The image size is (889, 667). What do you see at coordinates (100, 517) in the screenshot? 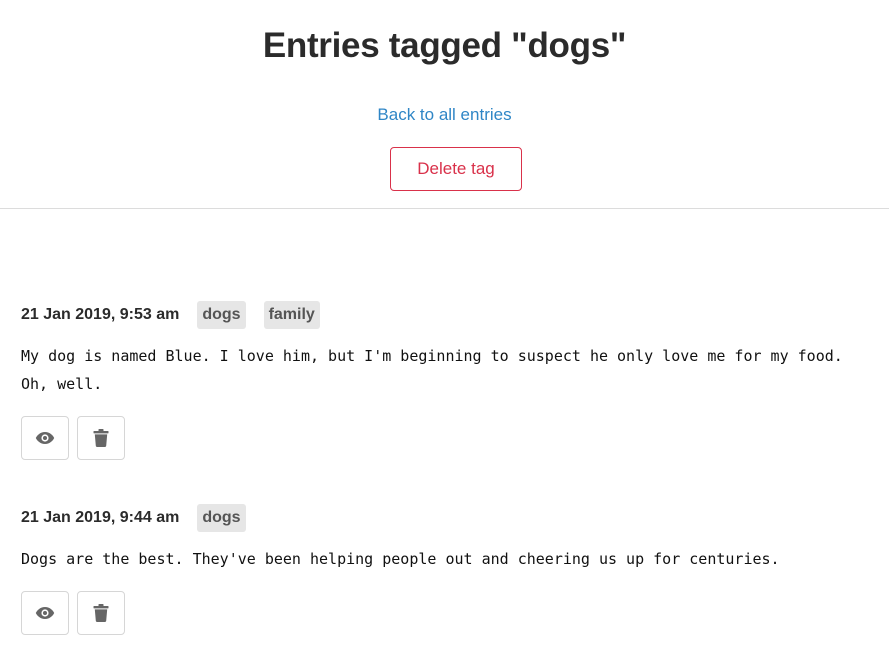
I see `entry-date: 21 Jan 2019, 9:44 am` at bounding box center [100, 517].